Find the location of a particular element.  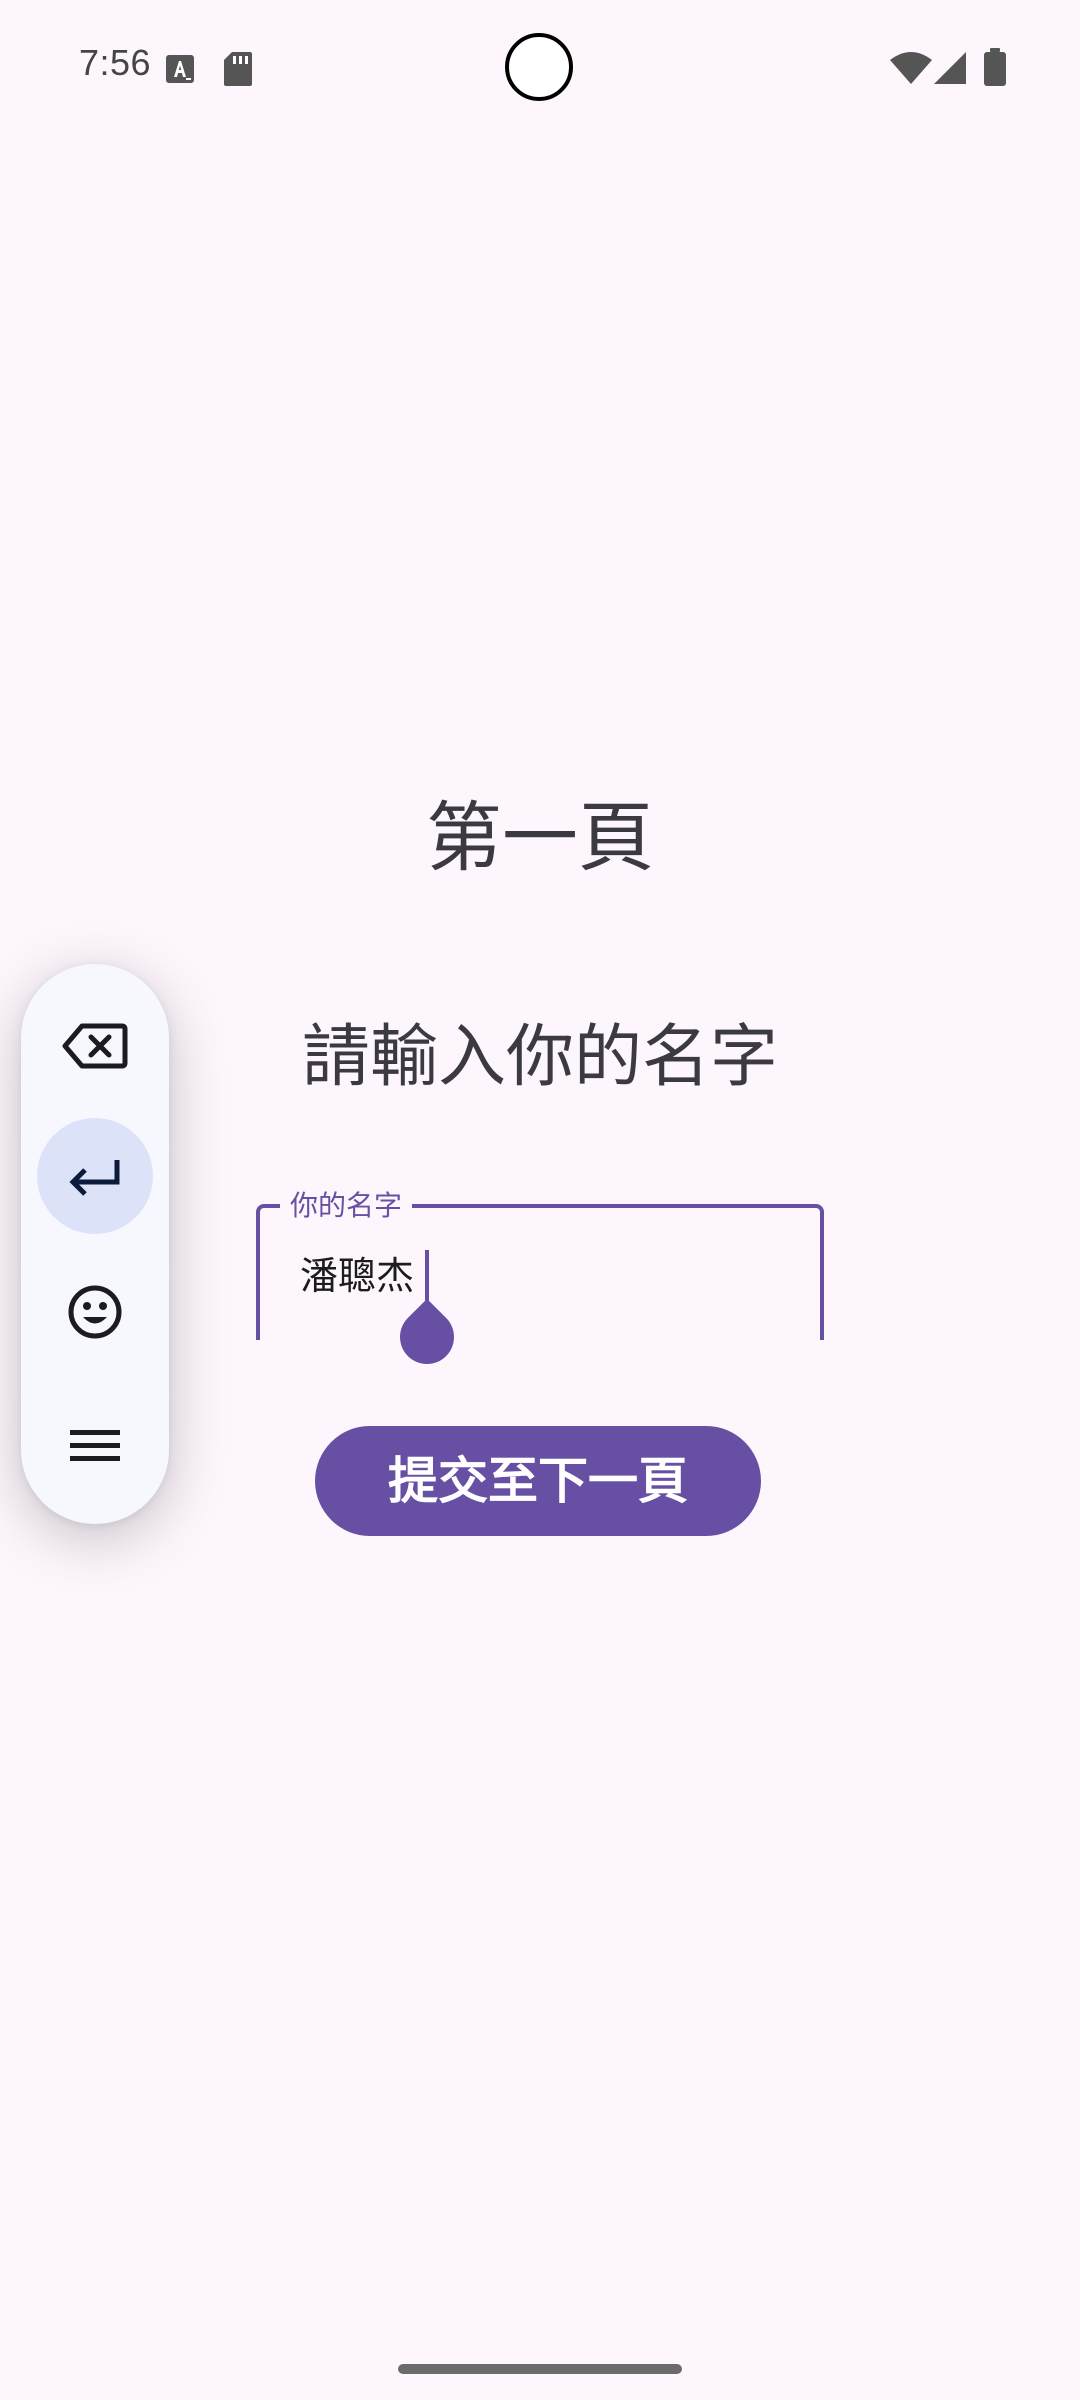

emoji-icon is located at coordinates (95, 1312).